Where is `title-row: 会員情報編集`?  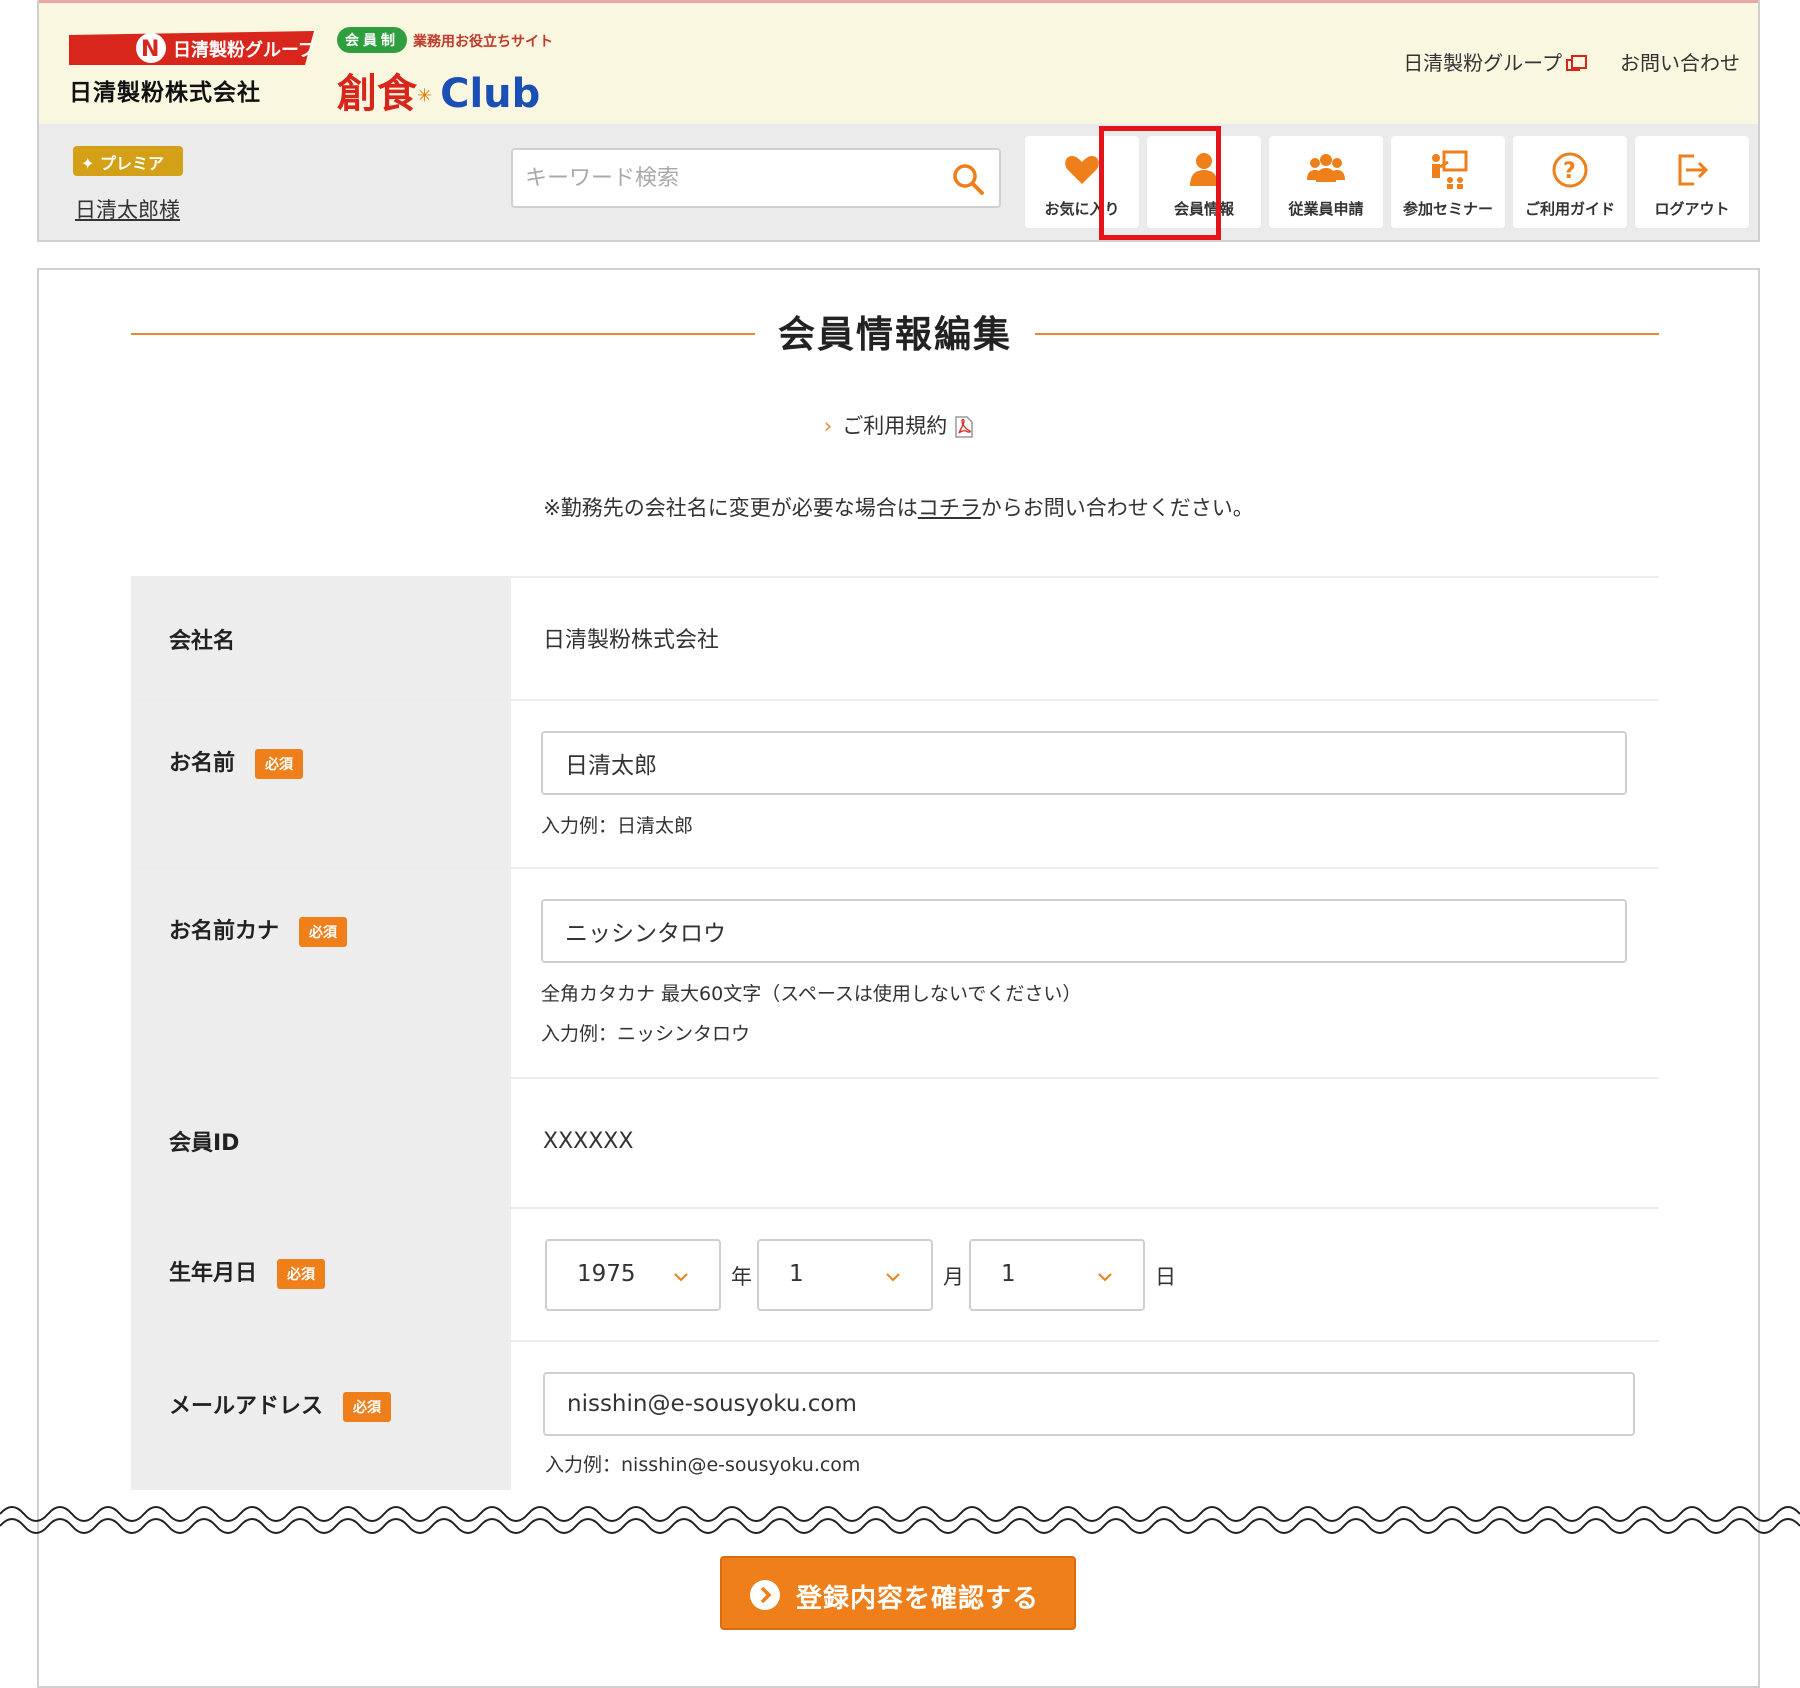
title-row: 会員情報編集 is located at coordinates (895, 334).